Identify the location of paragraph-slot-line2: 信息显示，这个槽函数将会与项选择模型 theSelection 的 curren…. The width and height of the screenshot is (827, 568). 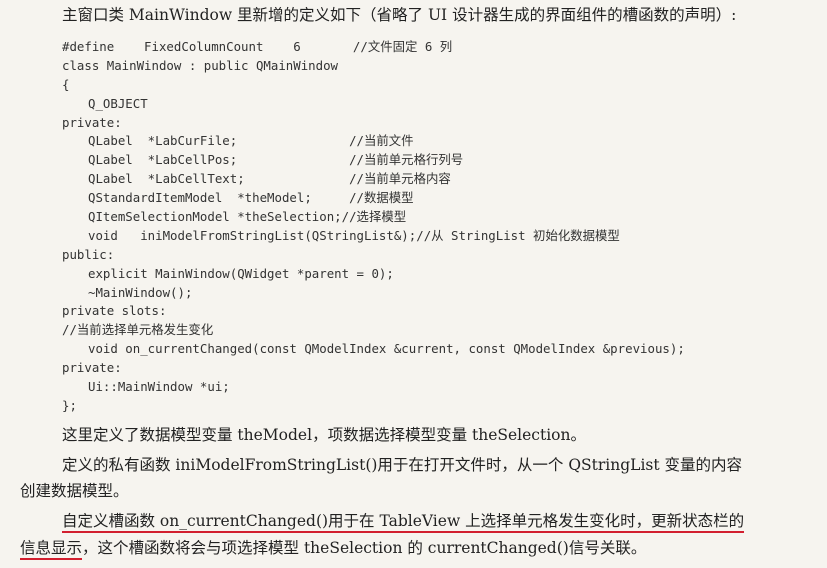
(415, 548).